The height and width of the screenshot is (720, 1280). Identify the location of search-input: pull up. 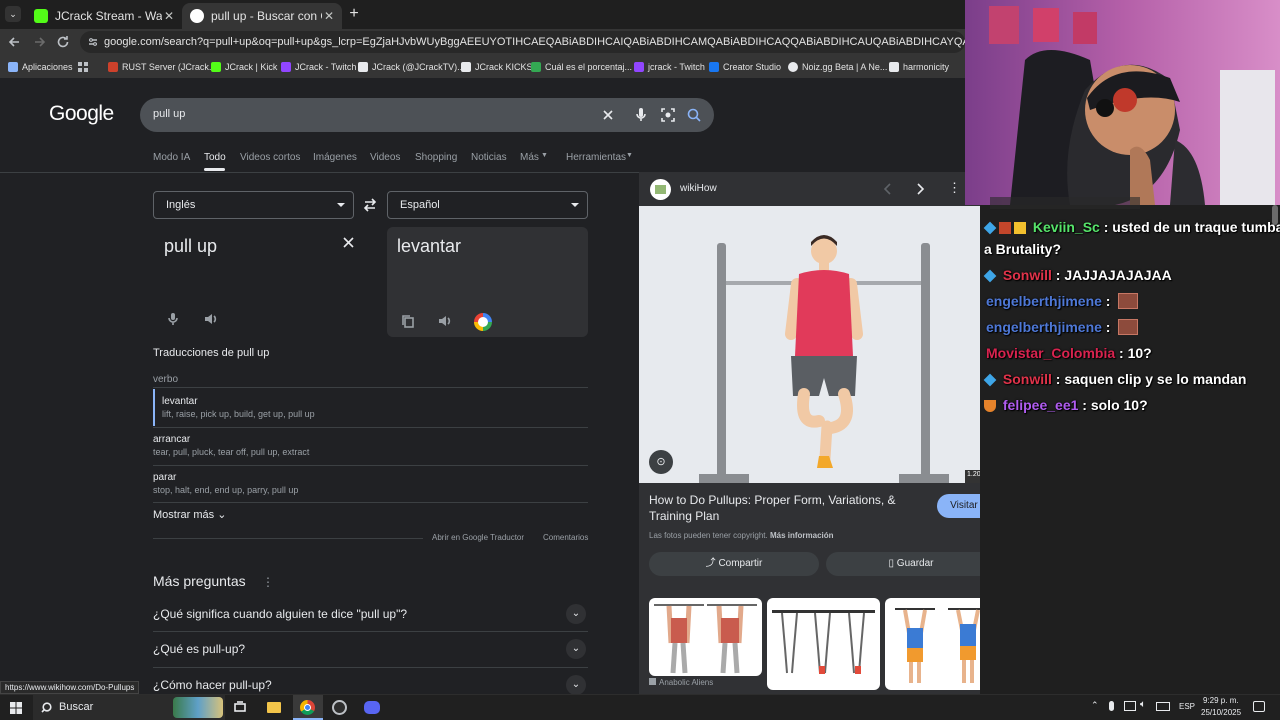
(169, 114).